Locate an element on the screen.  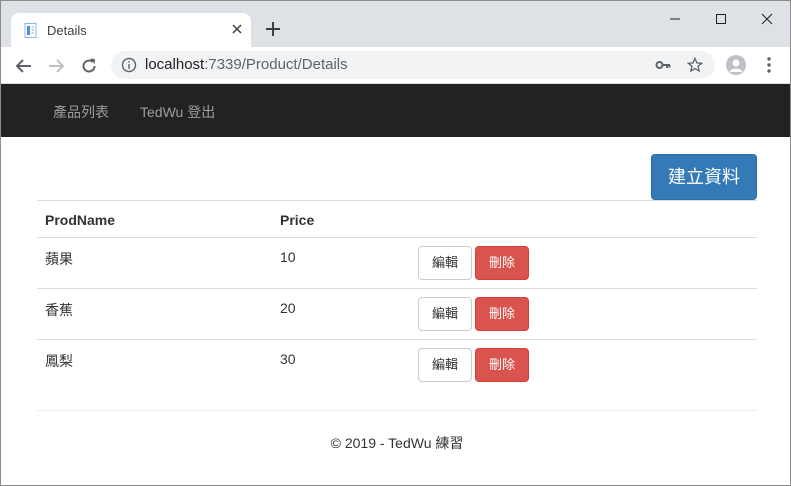
product-name: 蘋果 is located at coordinates (59, 259).